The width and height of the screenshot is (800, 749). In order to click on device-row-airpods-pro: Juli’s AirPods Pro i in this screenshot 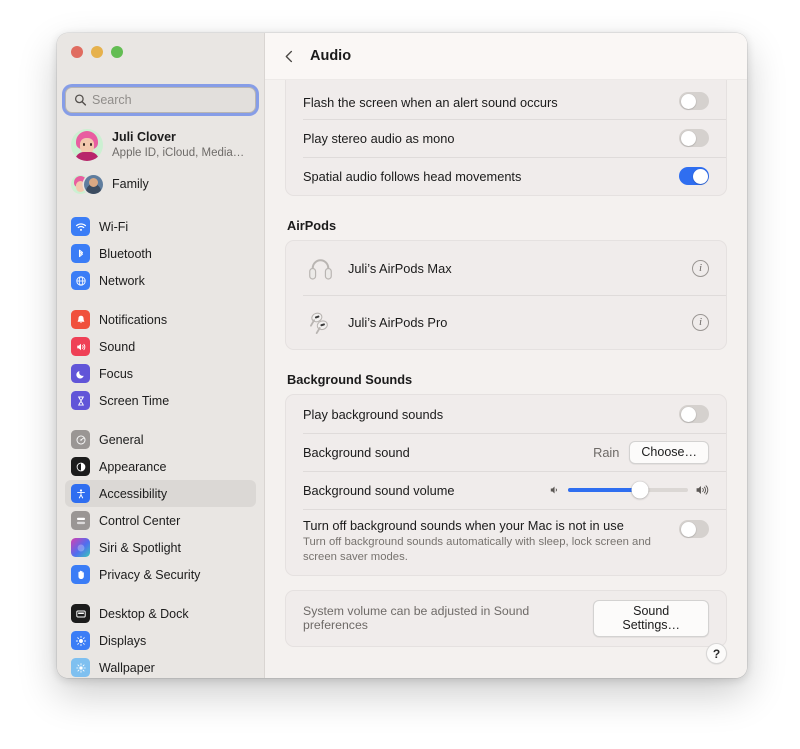, I will do `click(506, 322)`.